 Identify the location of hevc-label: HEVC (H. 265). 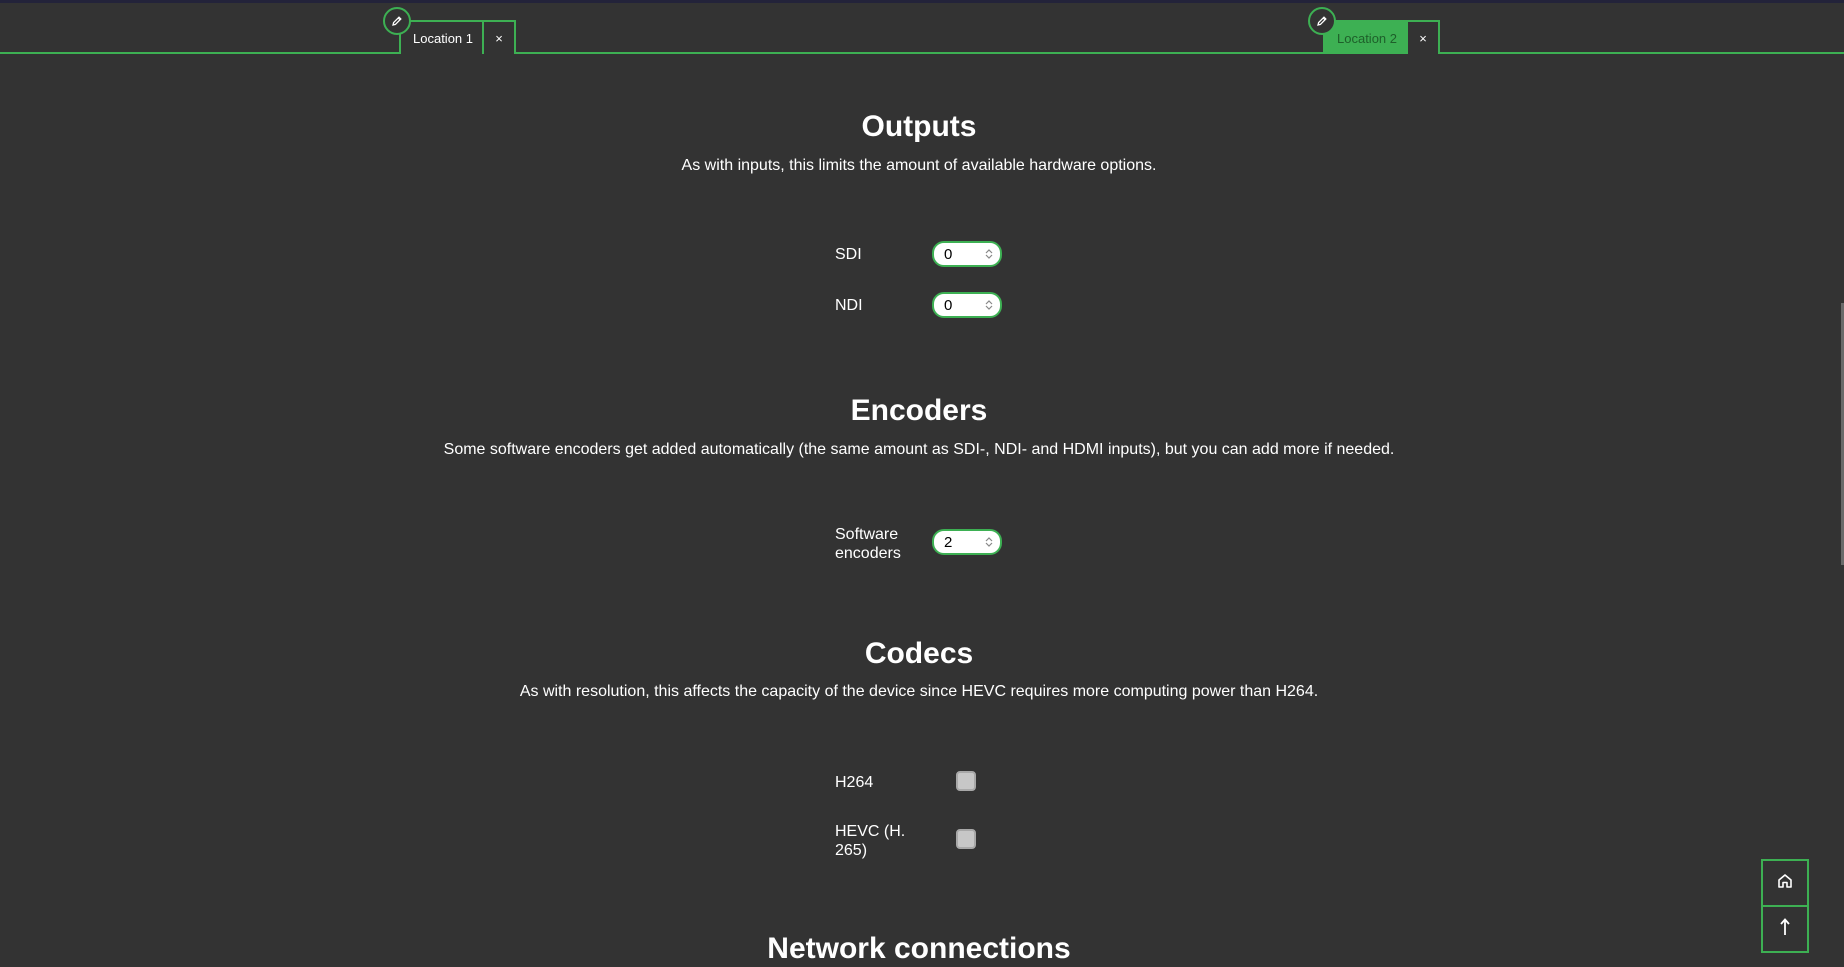
(870, 841).